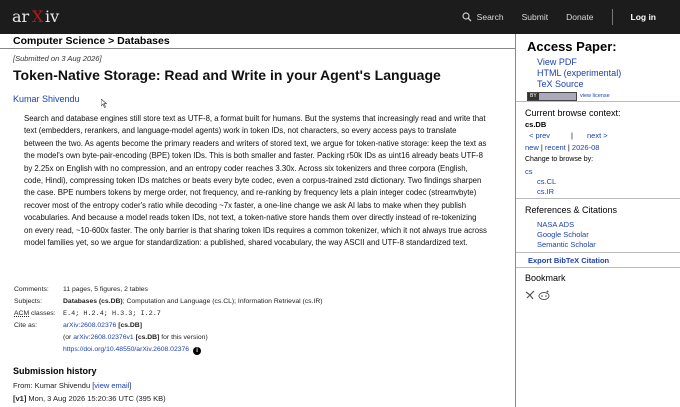 The height and width of the screenshot is (407, 680). What do you see at coordinates (530, 296) in the screenshot?
I see `bibsonomy-icon` at bounding box center [530, 296].